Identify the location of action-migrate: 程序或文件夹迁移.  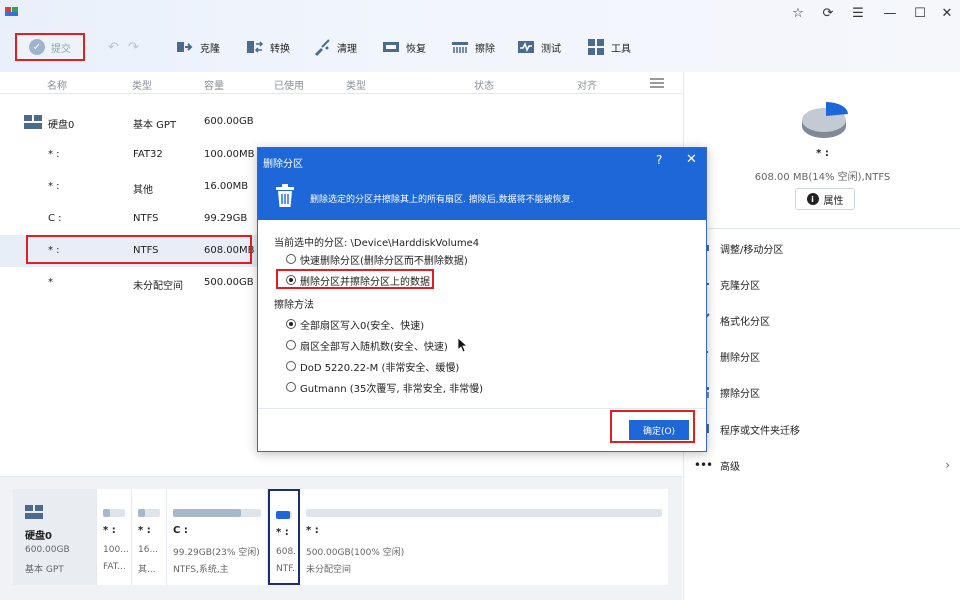
(826, 429).